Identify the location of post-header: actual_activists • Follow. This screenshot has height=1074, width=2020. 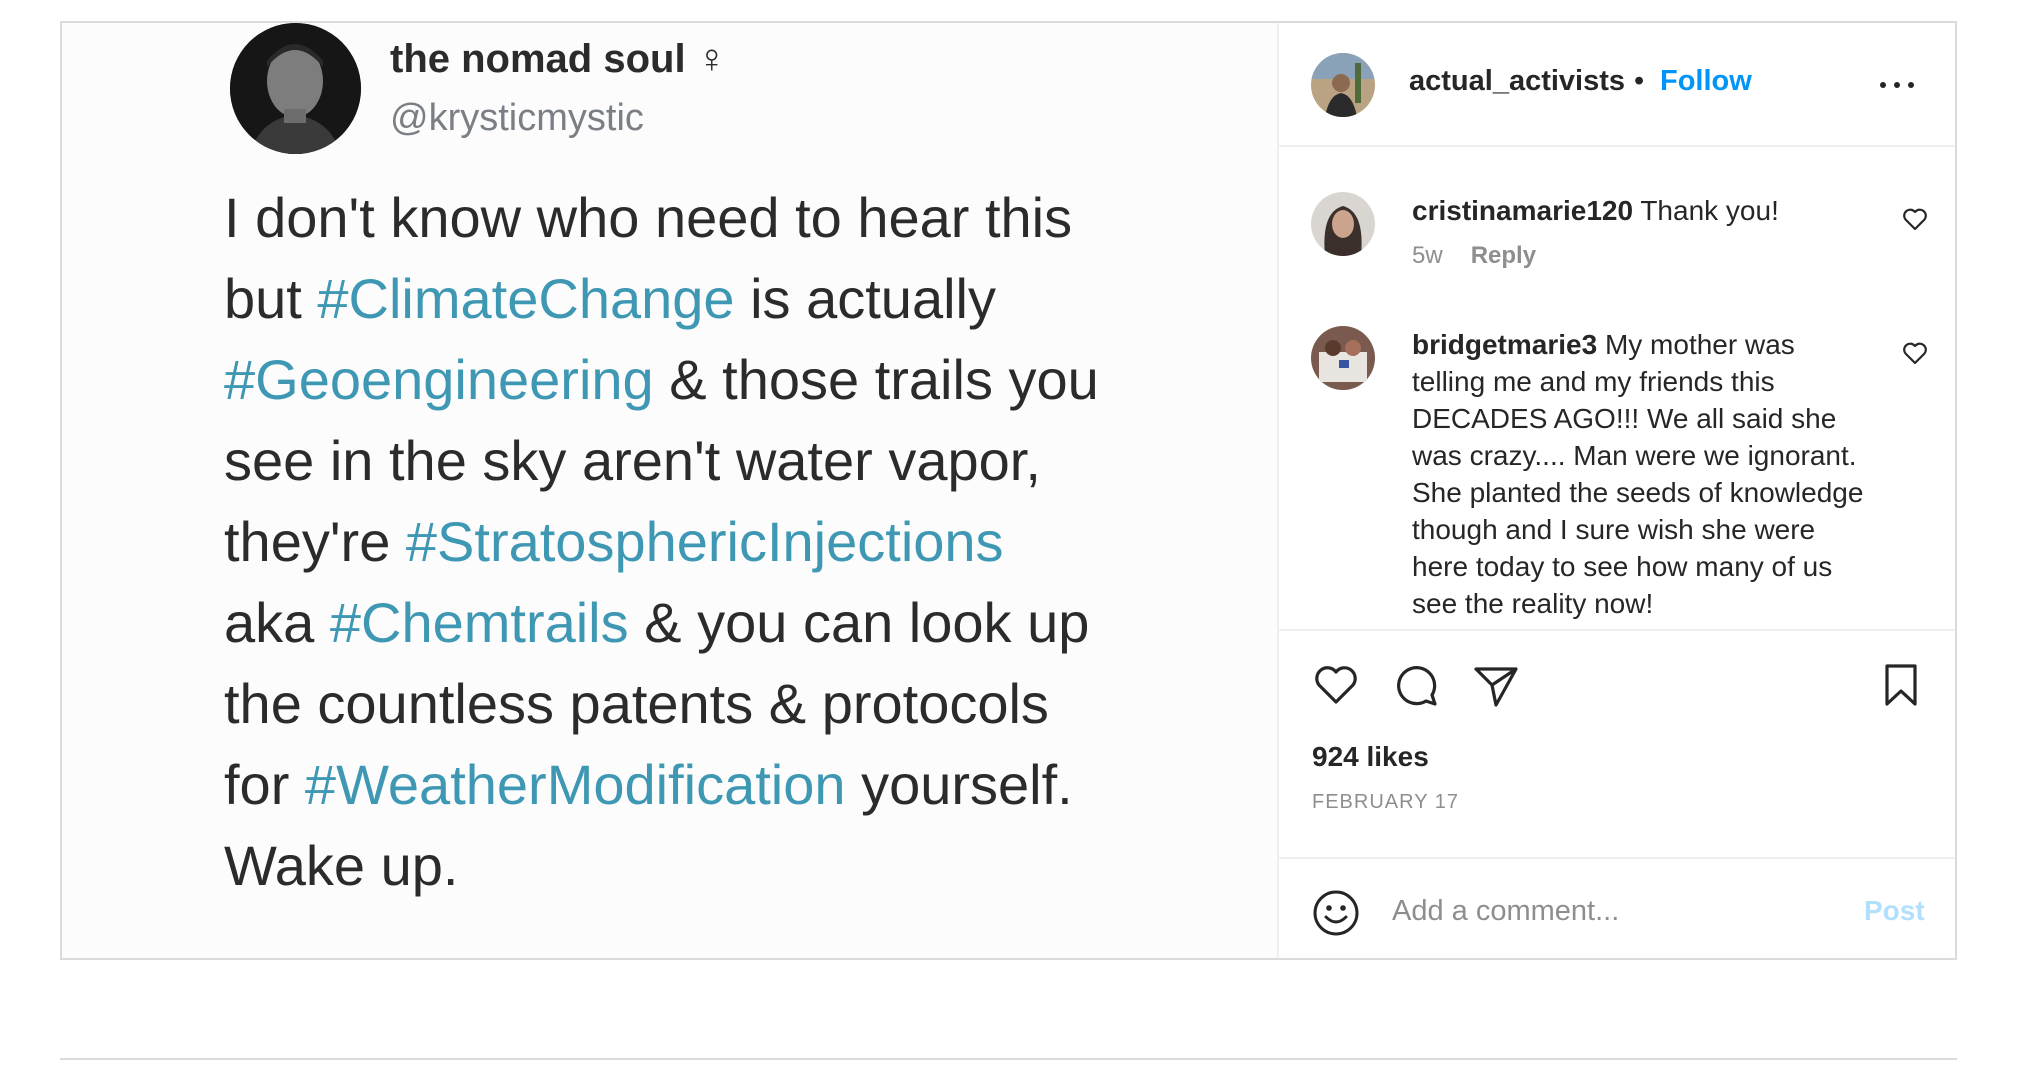
(1617, 85).